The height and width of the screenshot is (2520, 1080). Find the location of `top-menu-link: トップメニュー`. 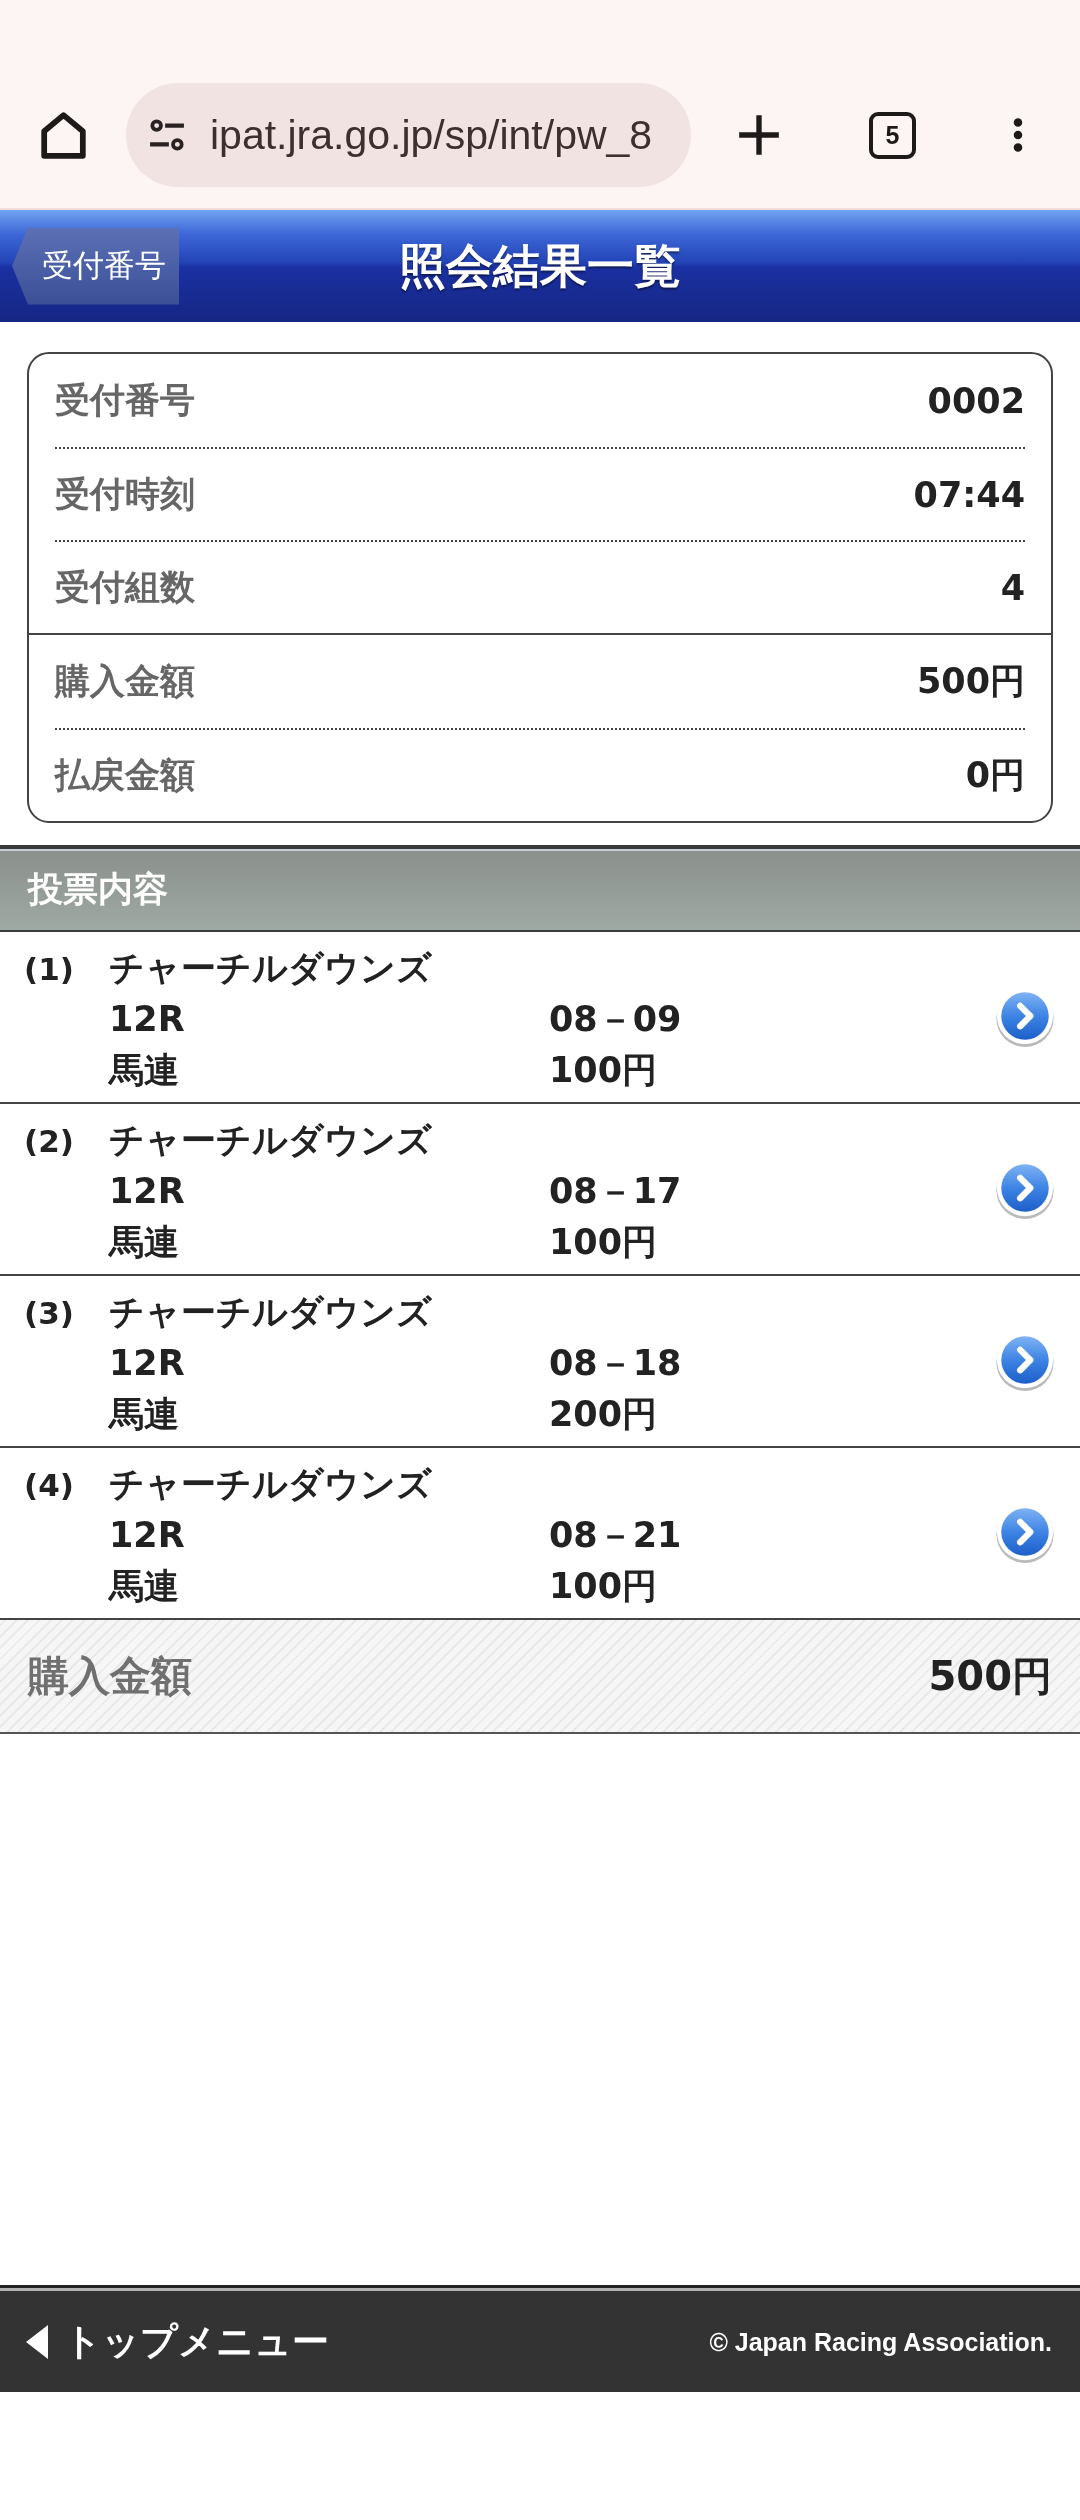

top-menu-link: トップメニュー is located at coordinates (177, 2342).